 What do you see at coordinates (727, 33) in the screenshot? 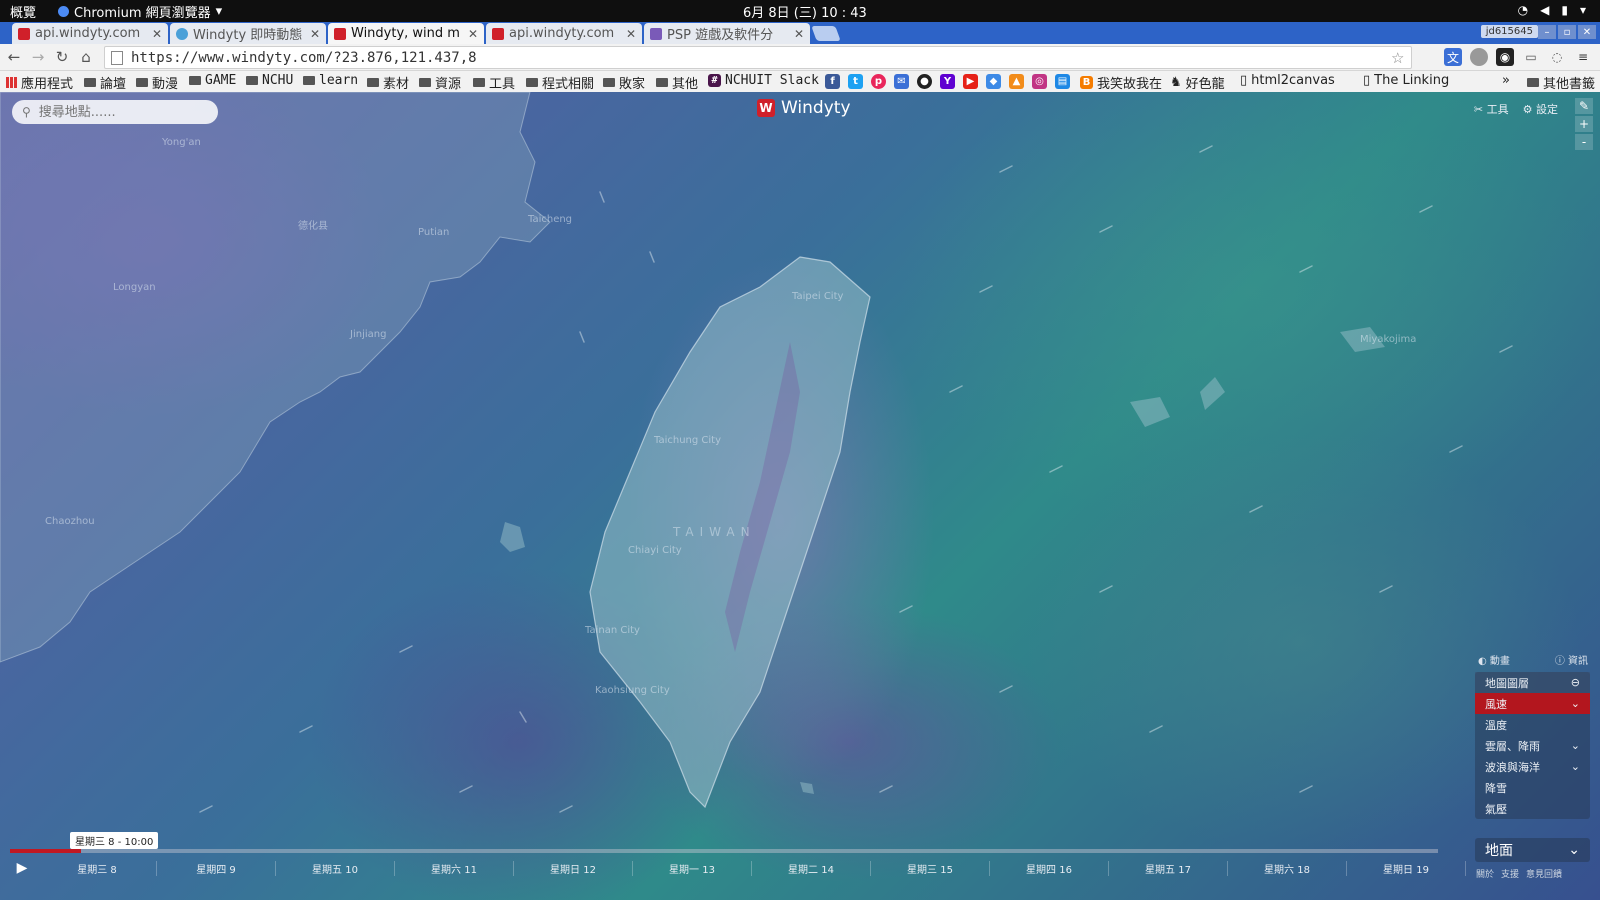
I see `browser-tab: PSP 遊戲及軟件分 ✕` at bounding box center [727, 33].